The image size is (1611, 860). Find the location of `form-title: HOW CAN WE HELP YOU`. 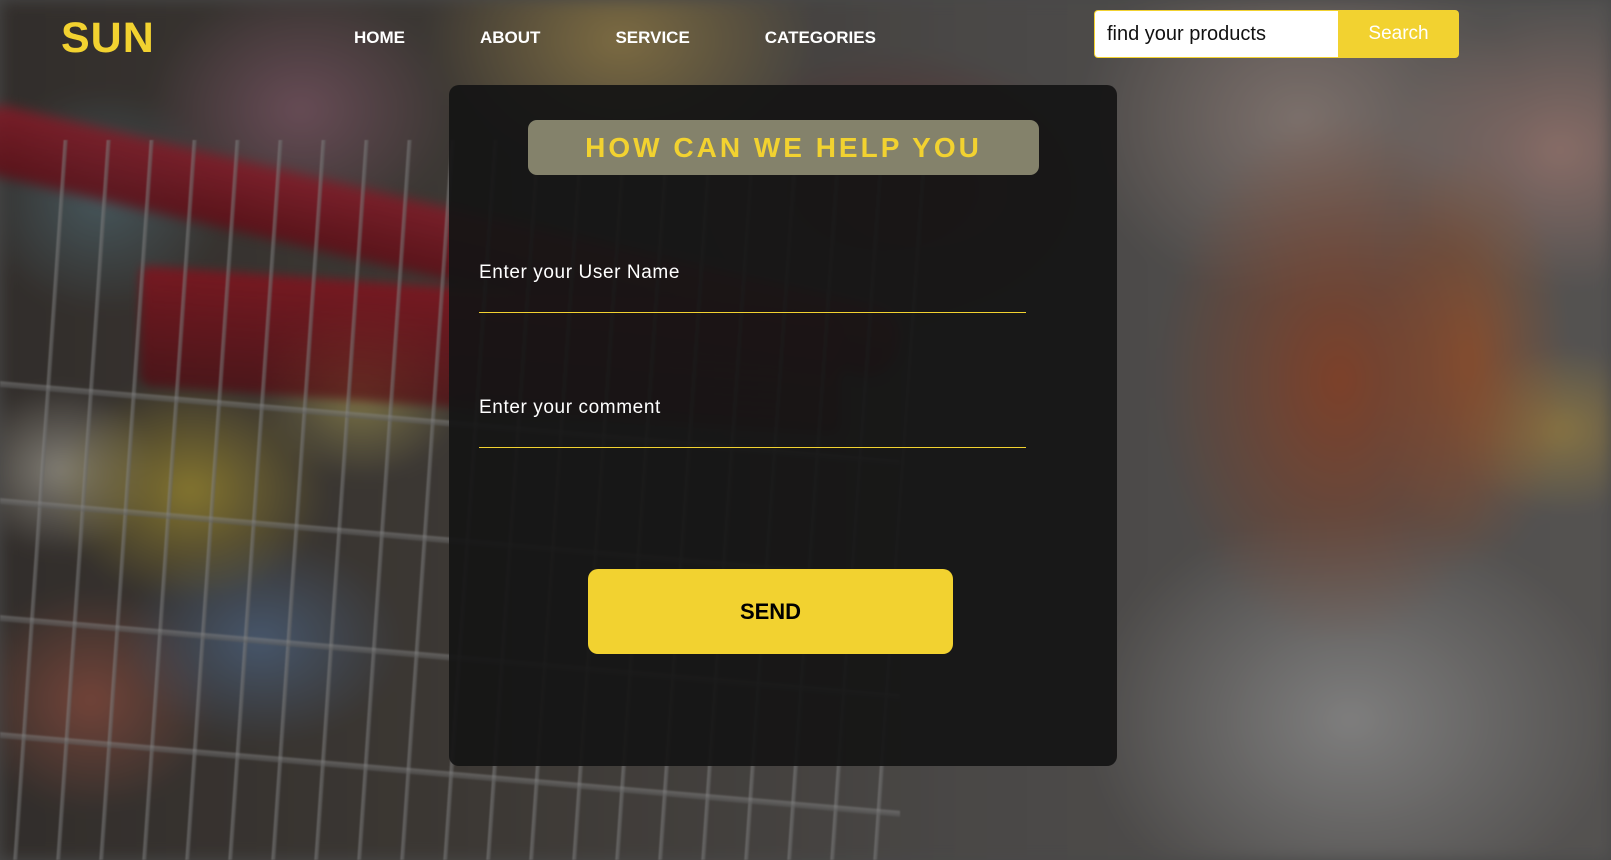

form-title: HOW CAN WE HELP YOU is located at coordinates (783, 147).